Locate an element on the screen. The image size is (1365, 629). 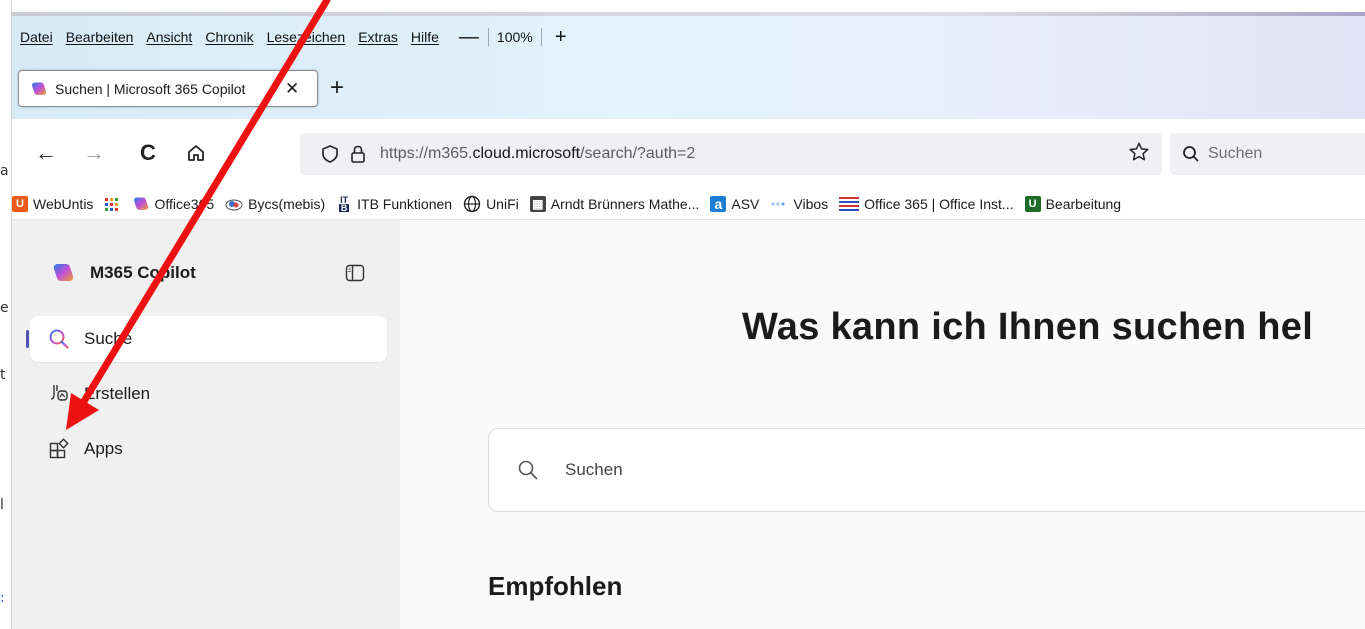
cloud-icon is located at coordinates (234, 205).